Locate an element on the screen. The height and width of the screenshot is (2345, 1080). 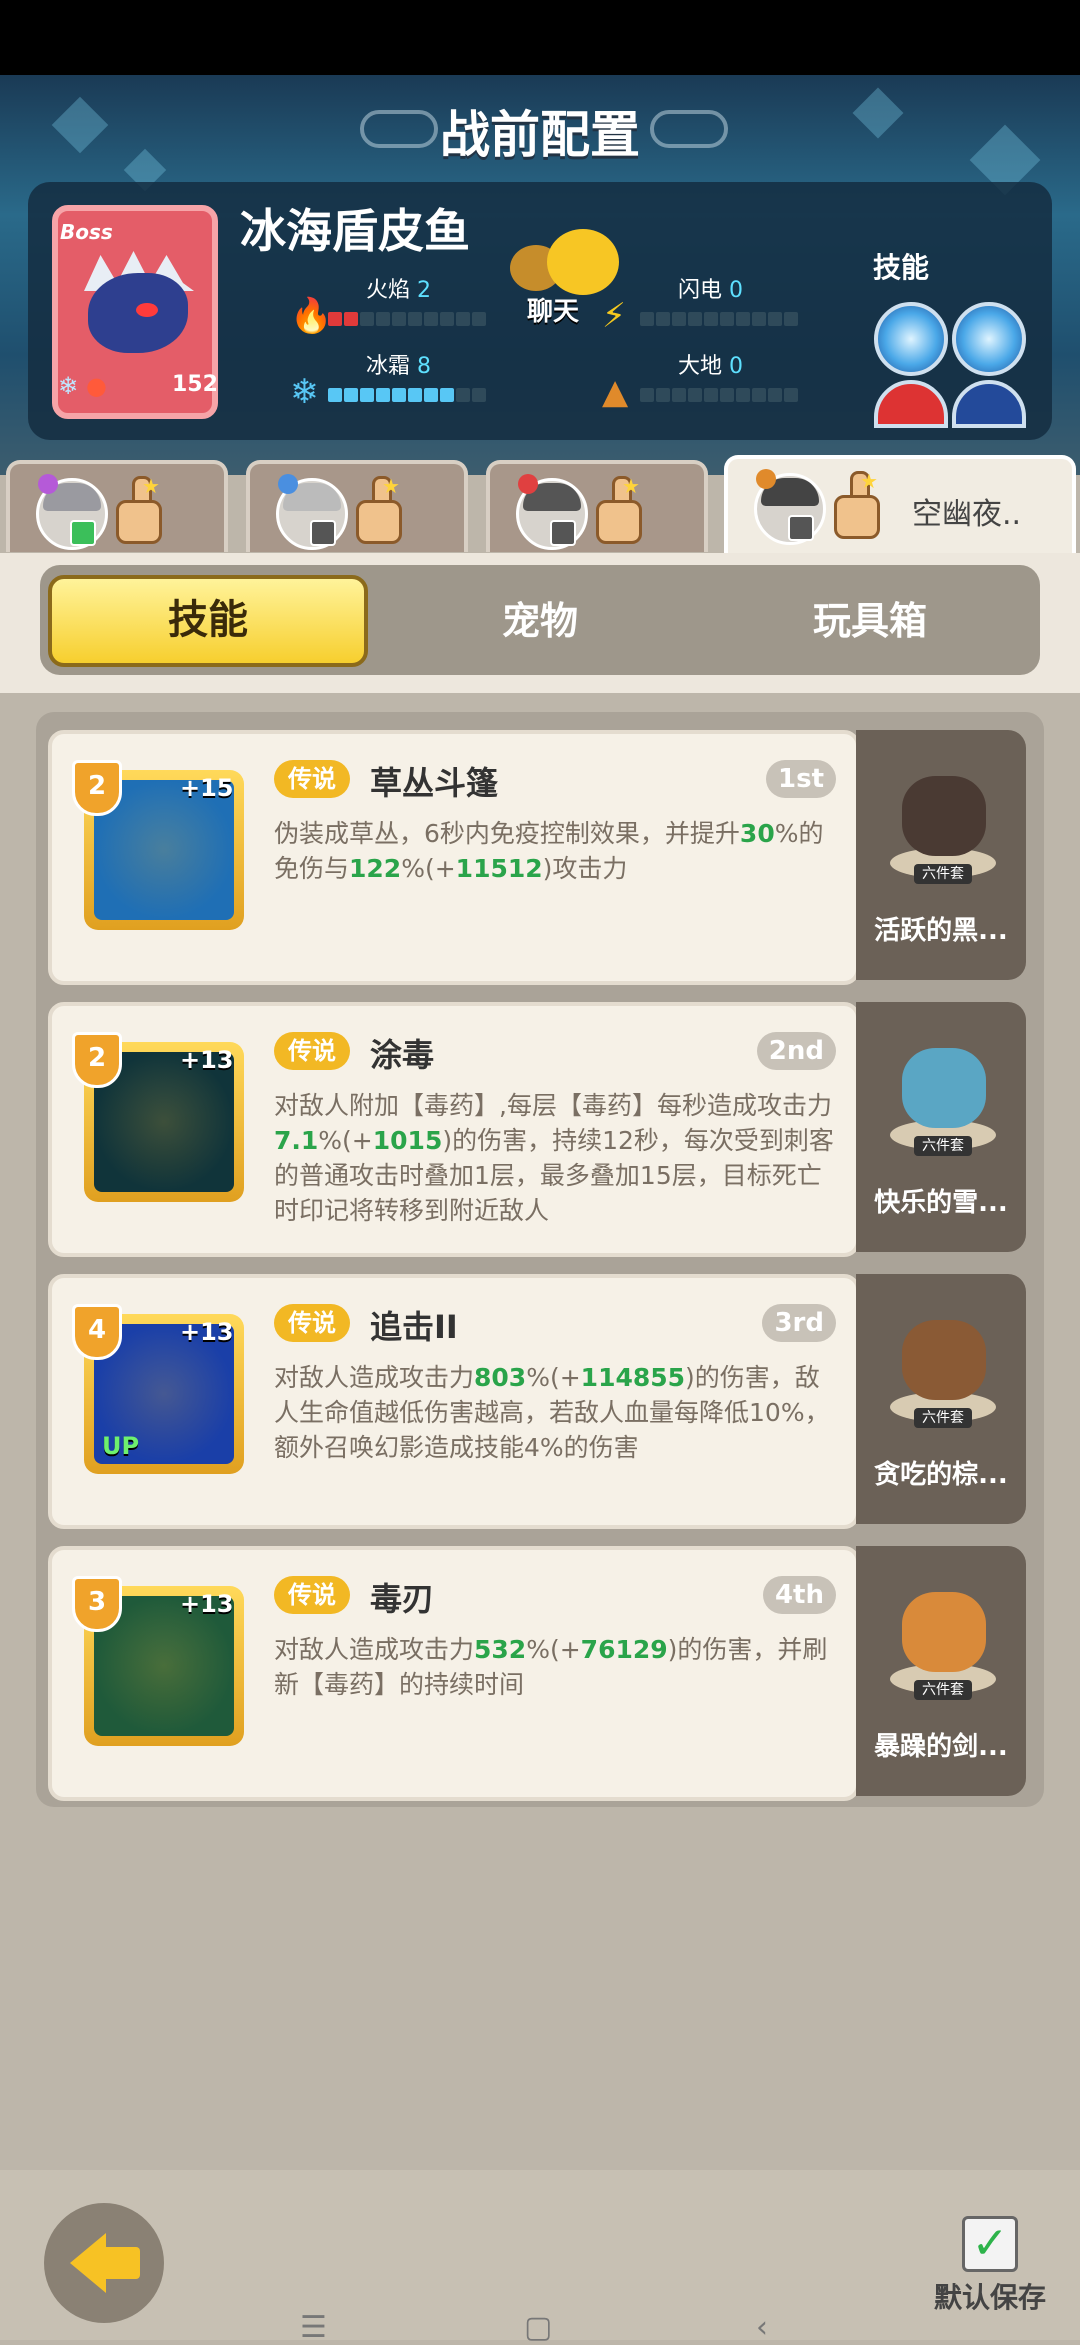
skill-level-badge: 3 is located at coordinates (97, 1604).